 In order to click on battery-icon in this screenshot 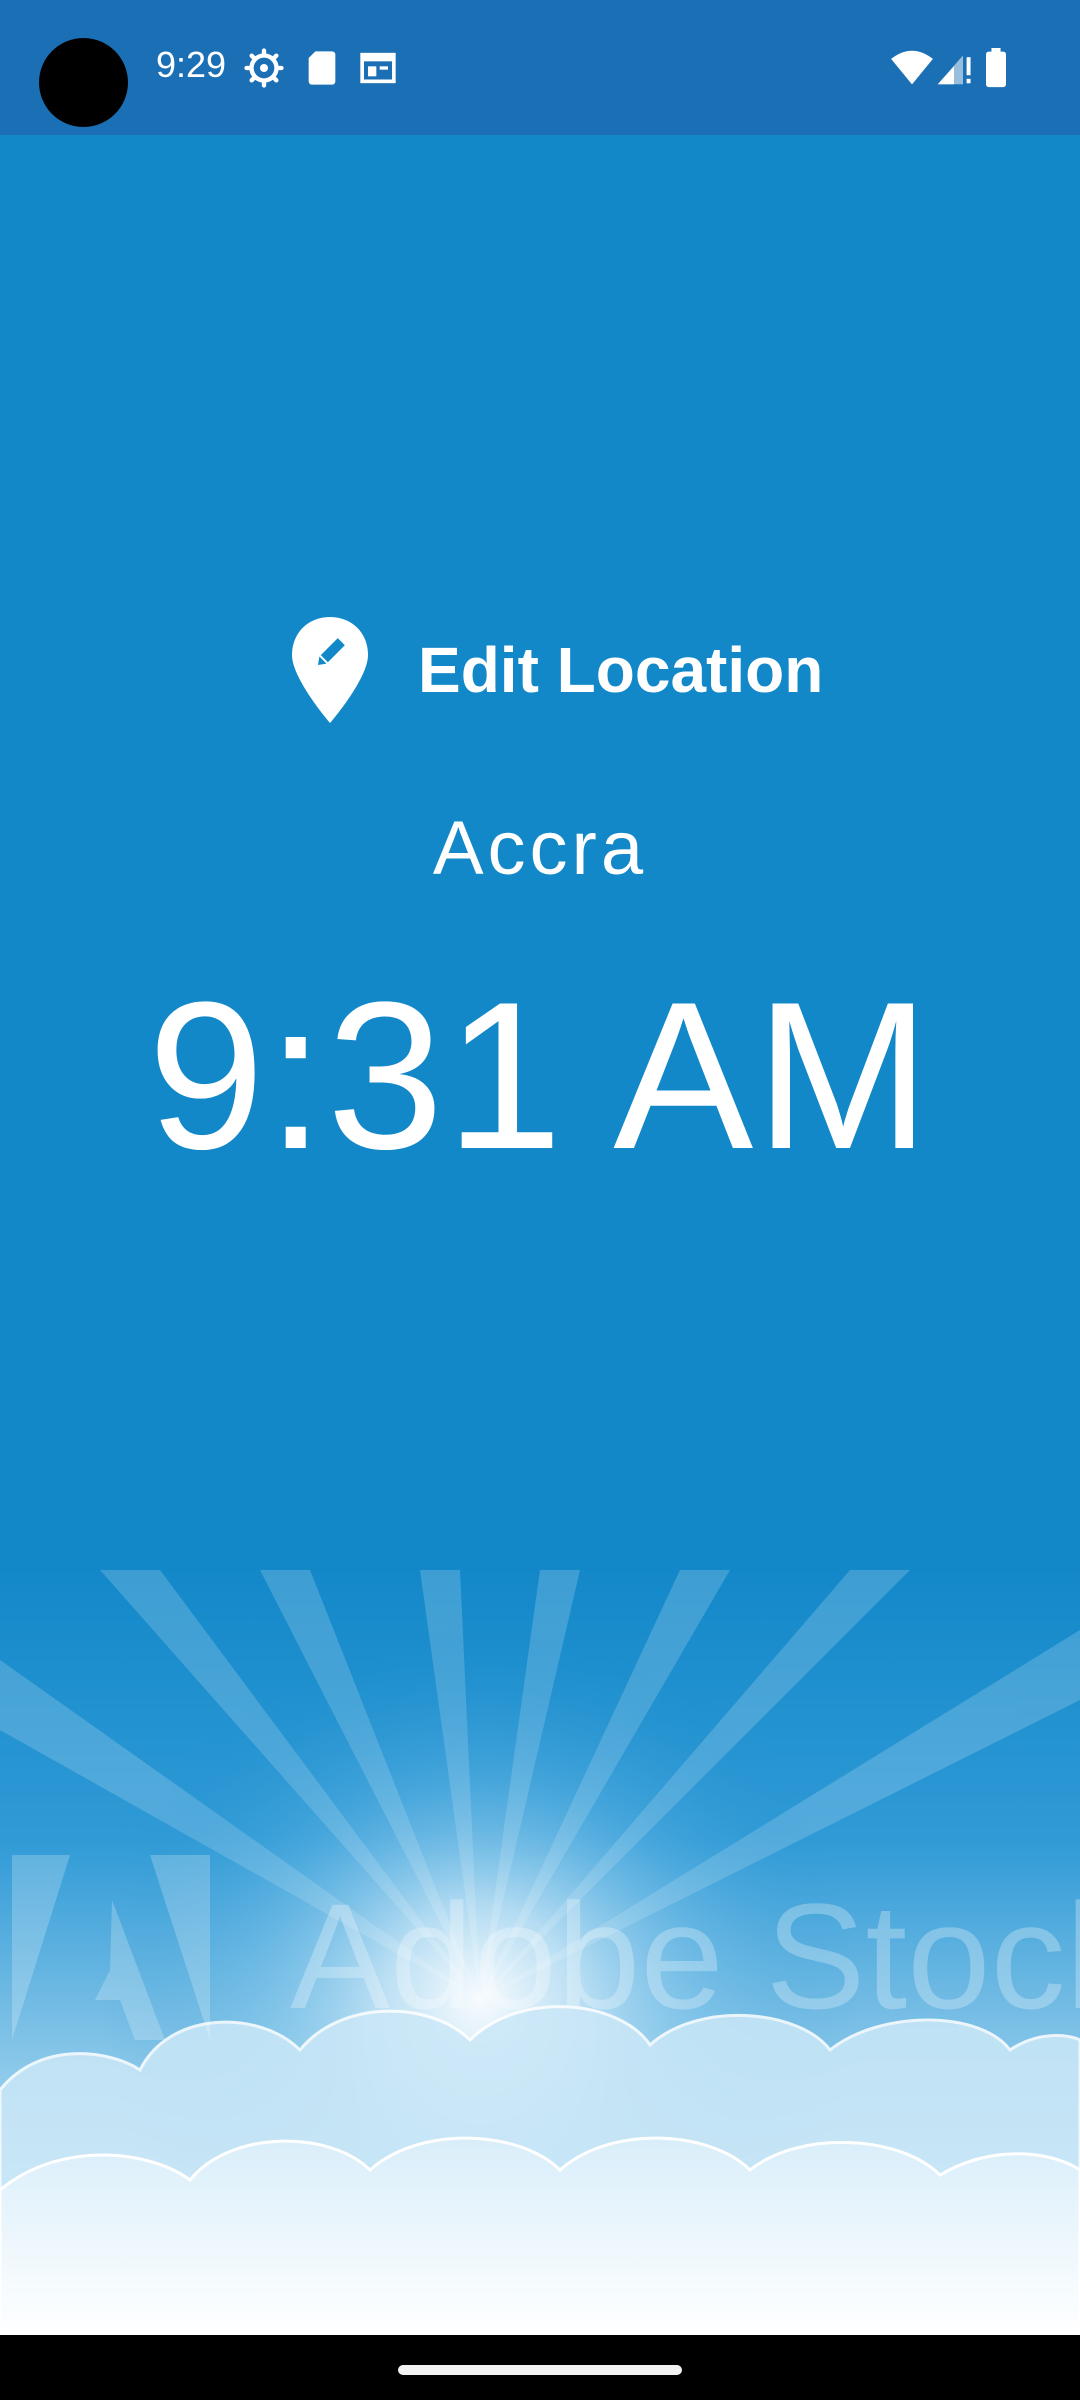, I will do `click(996, 68)`.